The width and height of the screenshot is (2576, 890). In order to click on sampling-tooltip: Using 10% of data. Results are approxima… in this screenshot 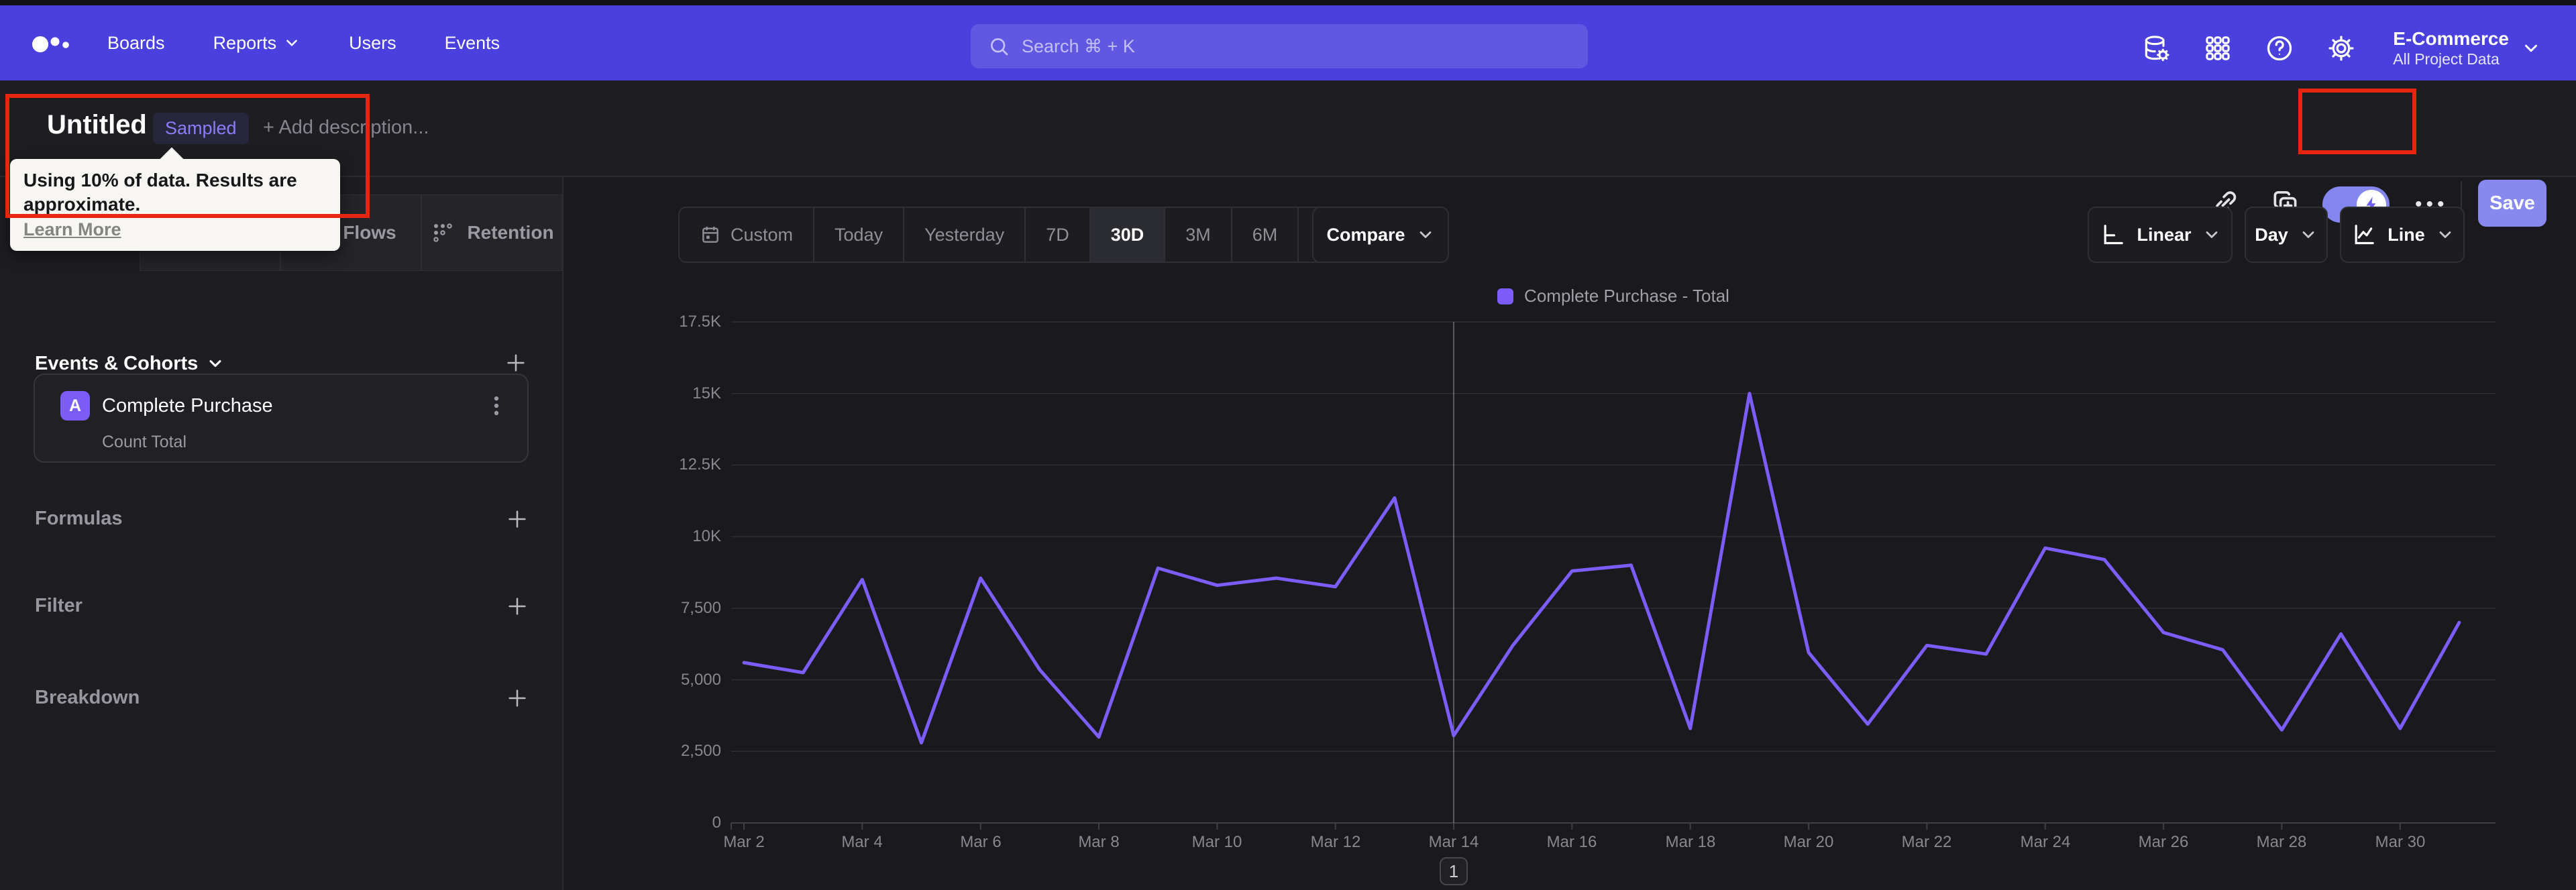, I will do `click(175, 205)`.